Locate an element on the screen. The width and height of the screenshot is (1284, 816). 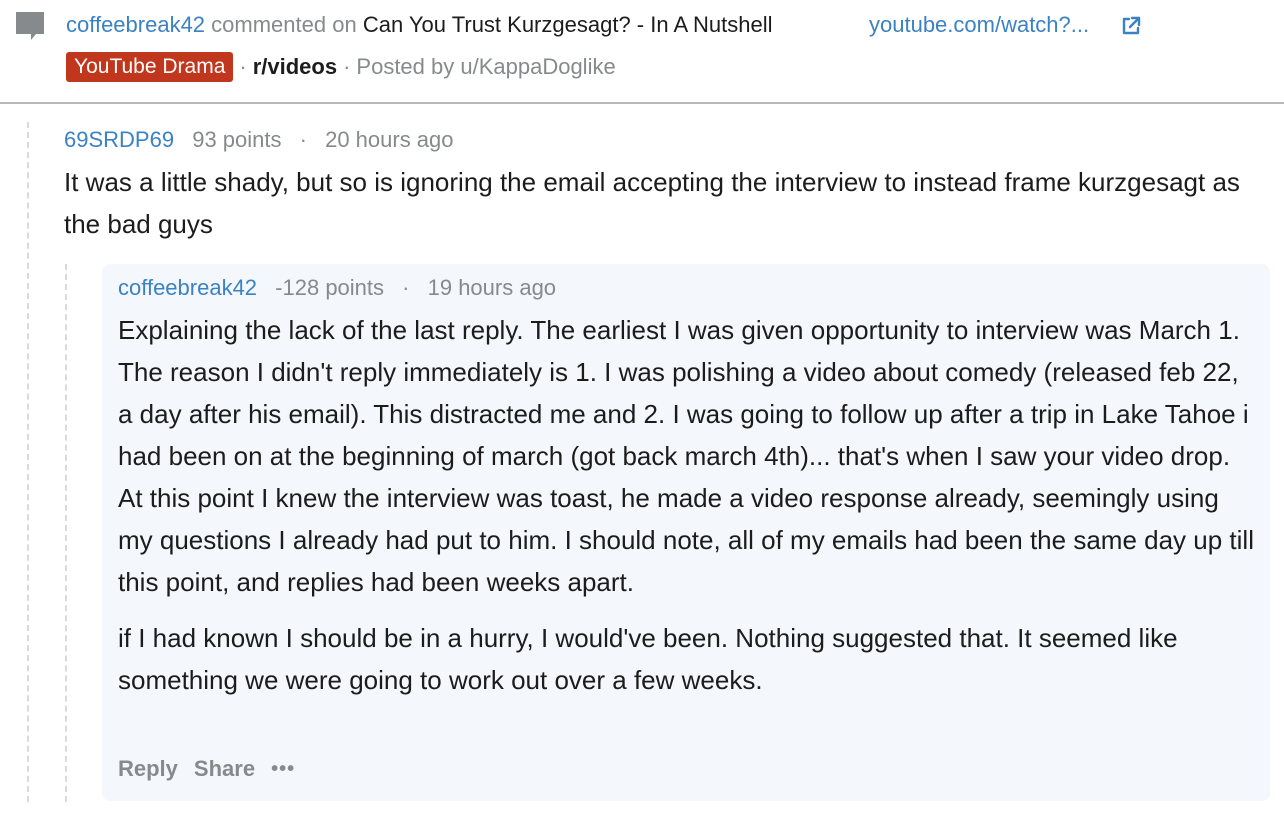
reply-timestamp: 19 hours ago is located at coordinates (492, 287).